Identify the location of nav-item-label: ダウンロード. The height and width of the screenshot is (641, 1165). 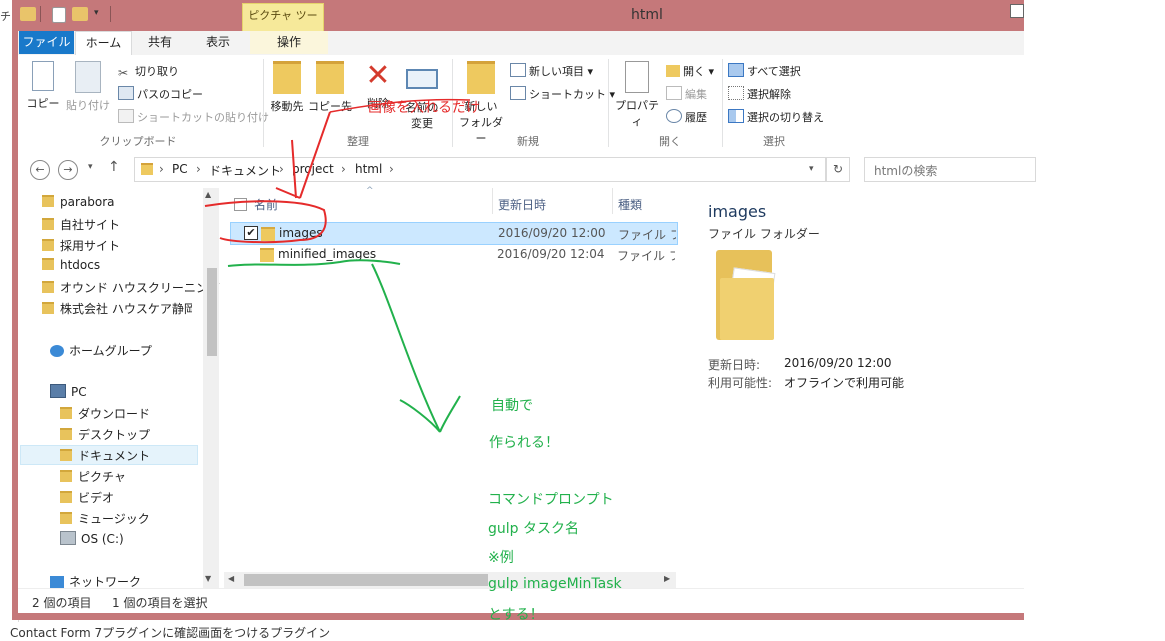
(114, 414).